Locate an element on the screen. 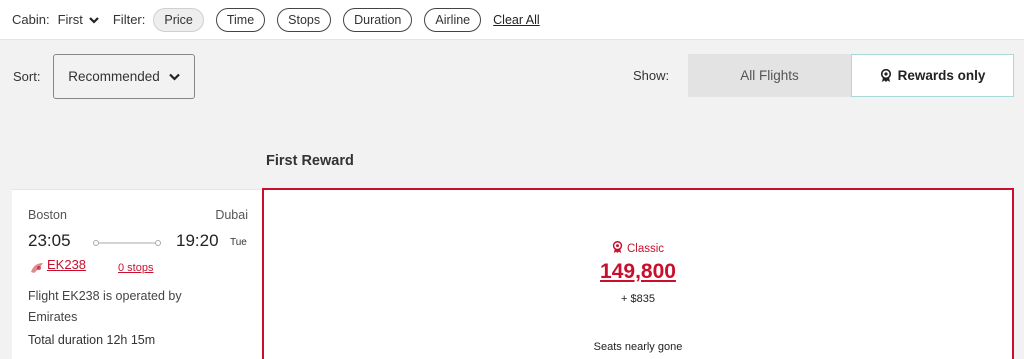  sort-dropdown: Recommended is located at coordinates (124, 76).